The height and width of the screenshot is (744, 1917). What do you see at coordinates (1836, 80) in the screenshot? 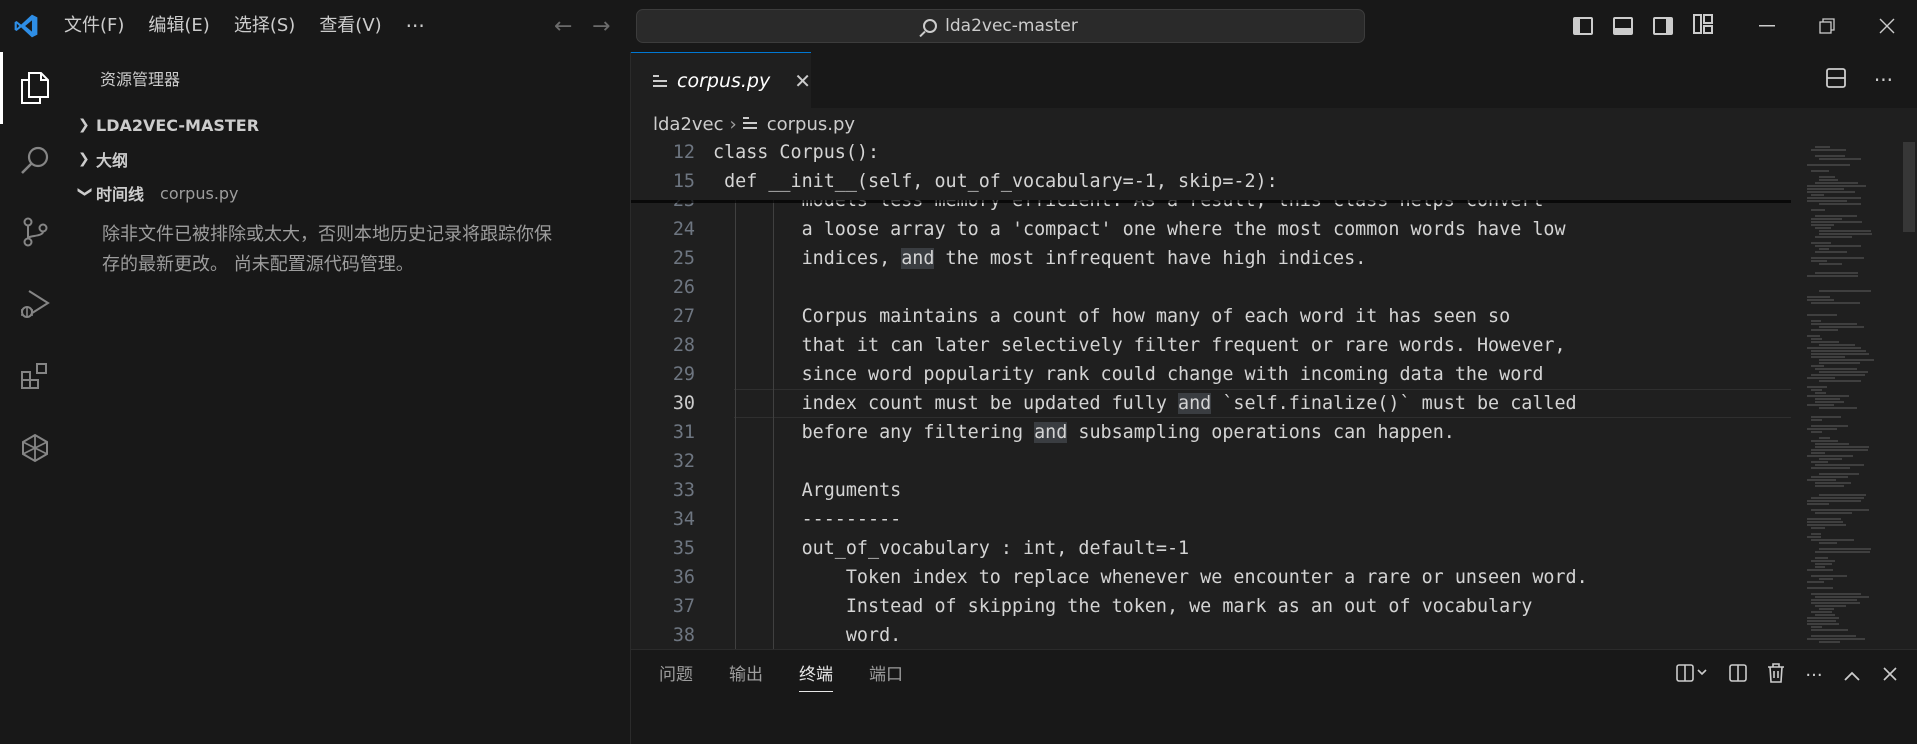
I see `split-editor-icon` at bounding box center [1836, 80].